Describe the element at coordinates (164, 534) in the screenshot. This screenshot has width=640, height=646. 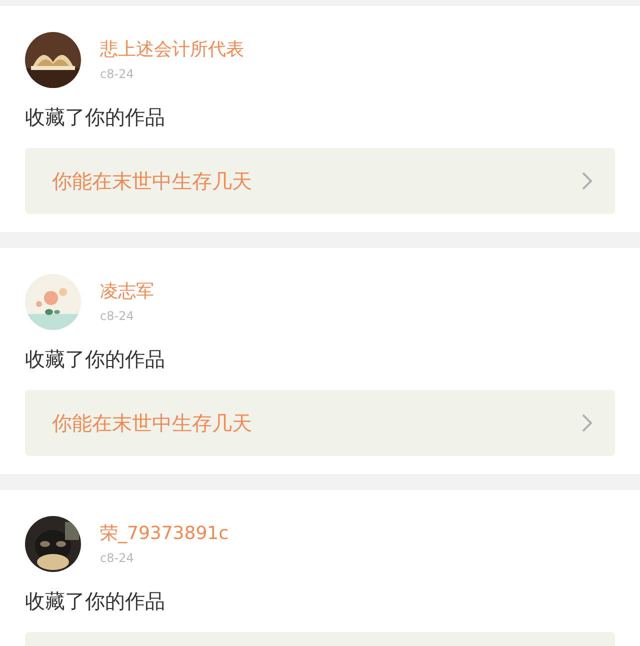
I see `user-name: 荣_79373891c` at that location.